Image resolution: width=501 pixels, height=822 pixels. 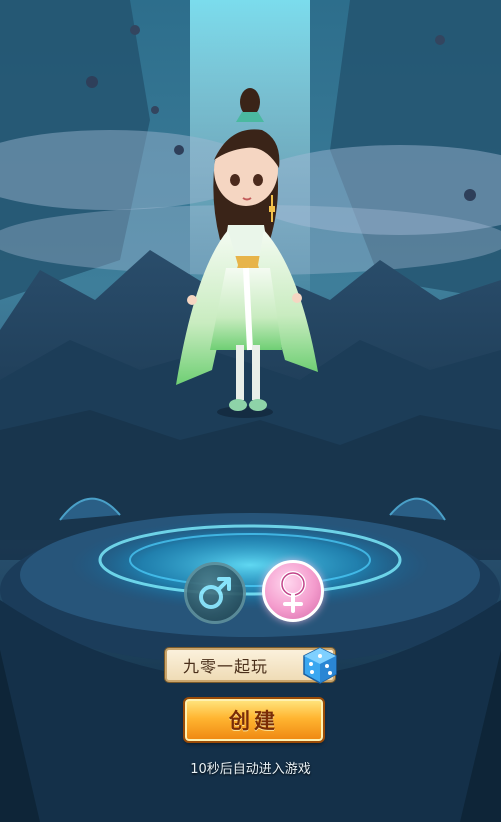 I want to click on create-button-label: 创建, so click(x=254, y=721).